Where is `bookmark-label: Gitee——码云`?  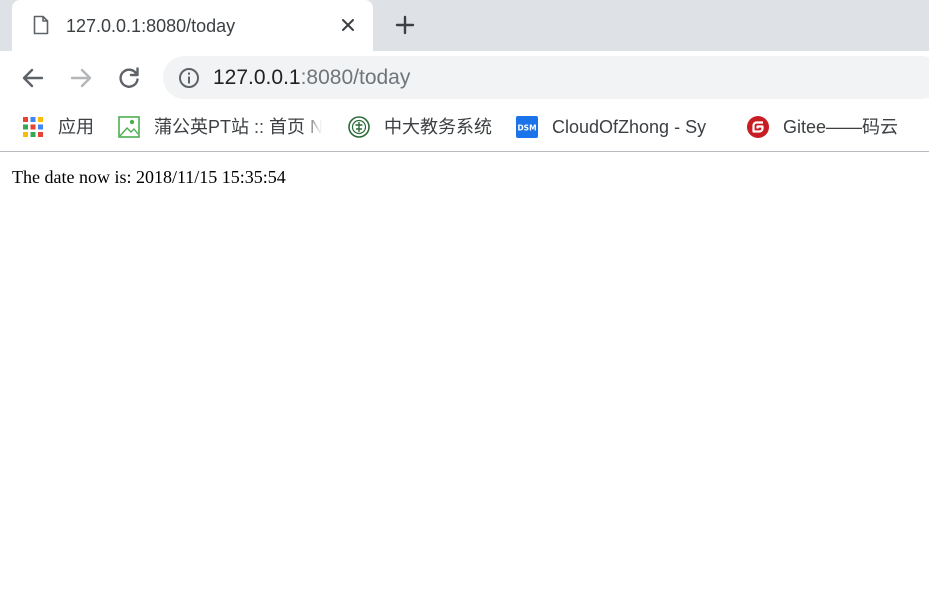
bookmark-label: Gitee——码云 is located at coordinates (841, 127).